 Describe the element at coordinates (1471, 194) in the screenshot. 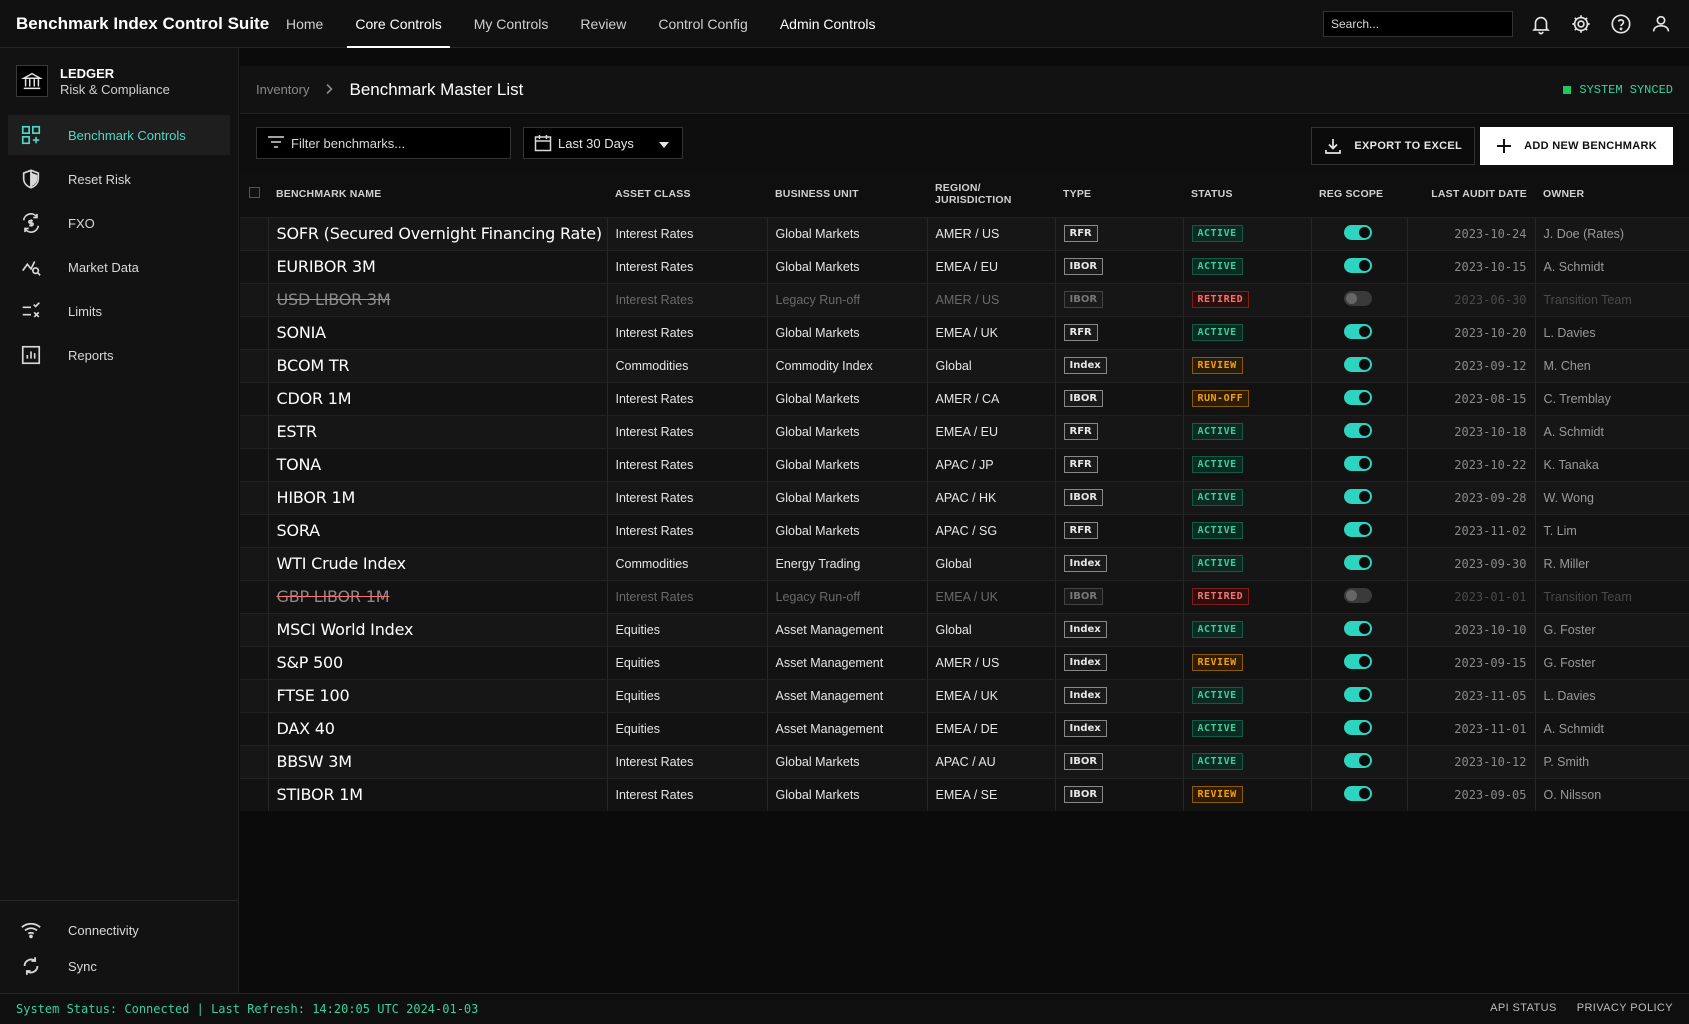

I see `col-last-audit: Last Audit Date` at that location.